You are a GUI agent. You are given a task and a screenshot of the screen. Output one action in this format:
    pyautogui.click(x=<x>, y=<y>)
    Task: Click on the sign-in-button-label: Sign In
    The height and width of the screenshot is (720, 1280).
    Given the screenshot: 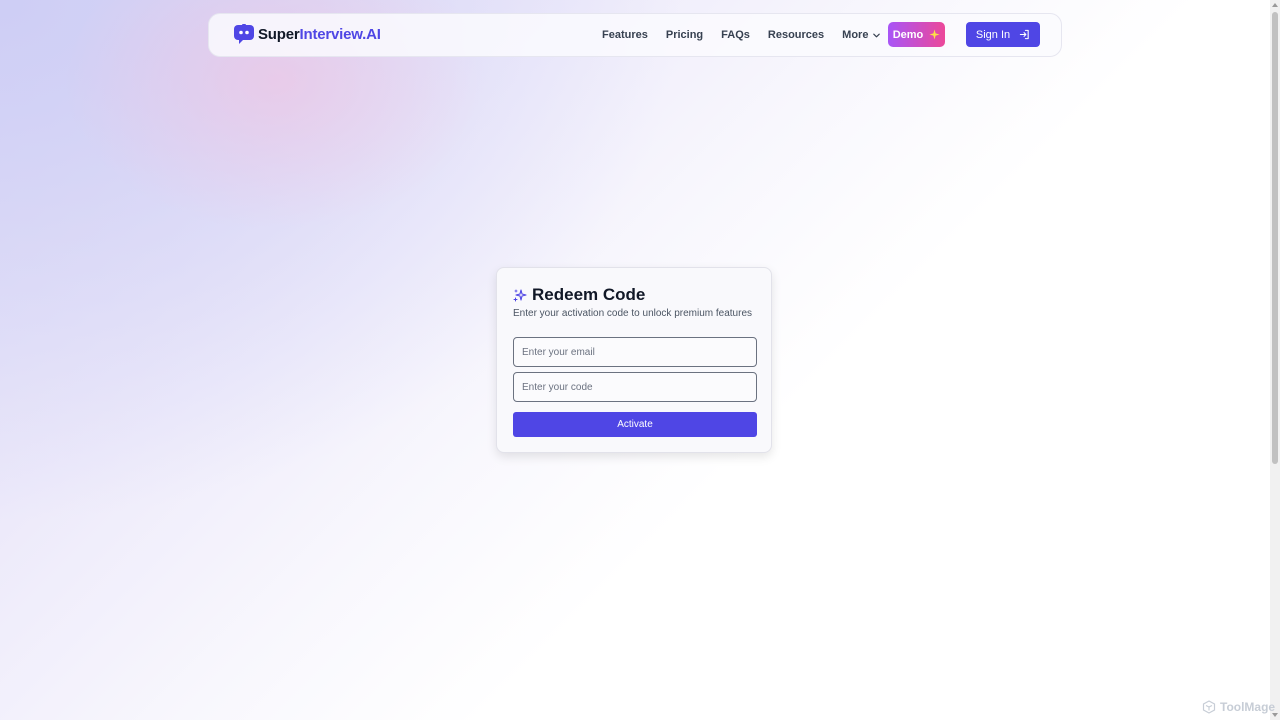 What is the action you would take?
    pyautogui.click(x=993, y=34)
    